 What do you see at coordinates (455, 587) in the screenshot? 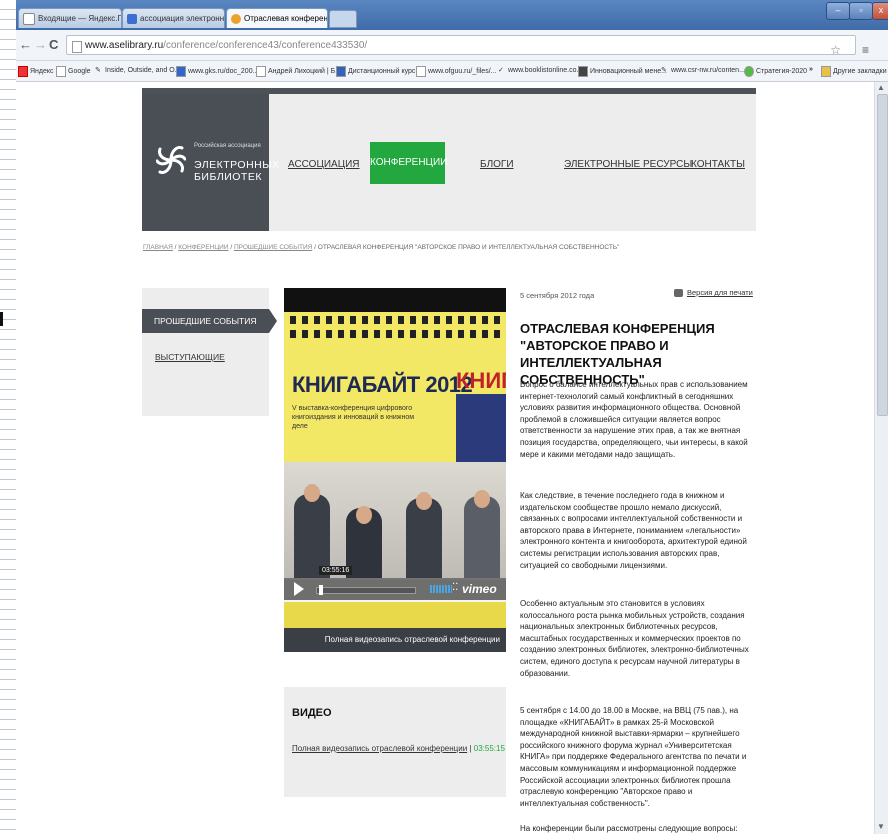
I see `fullscreen-icon: ⁚⁚` at bounding box center [455, 587].